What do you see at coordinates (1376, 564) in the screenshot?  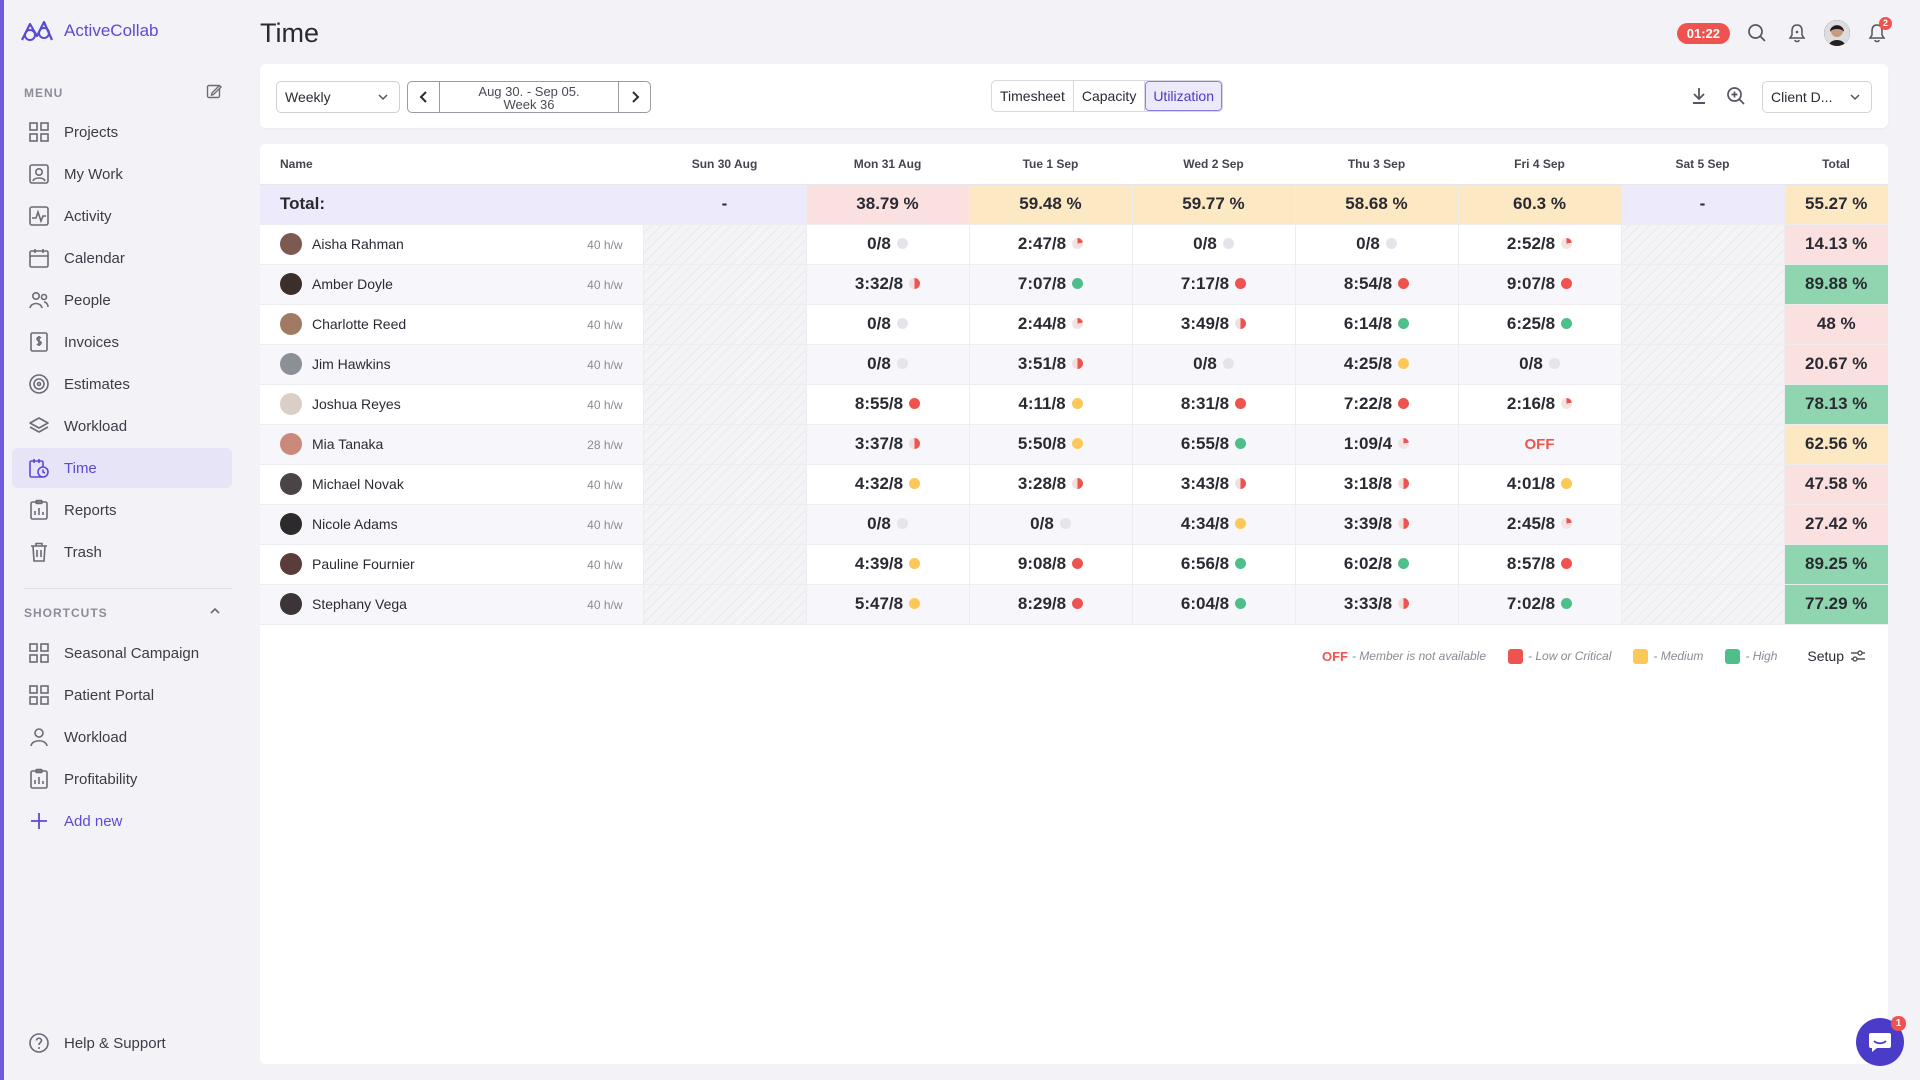 I see `day-utilization-cell: 6:02/8` at bounding box center [1376, 564].